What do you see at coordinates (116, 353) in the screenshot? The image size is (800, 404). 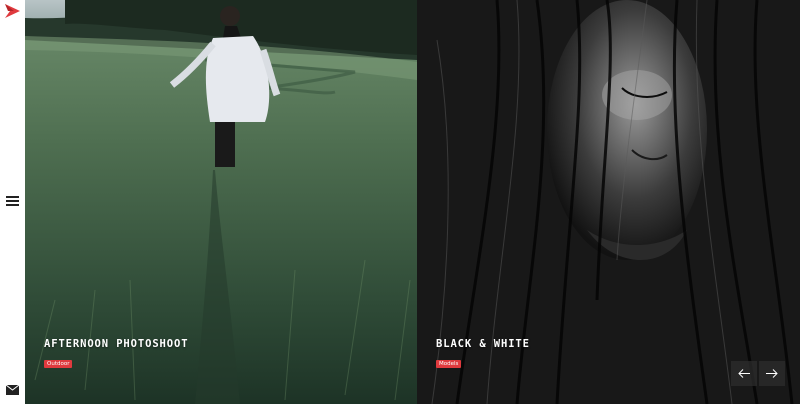 I see `slide-caption: AFTERNOON PHOTOSHOOT Outdoor` at bounding box center [116, 353].